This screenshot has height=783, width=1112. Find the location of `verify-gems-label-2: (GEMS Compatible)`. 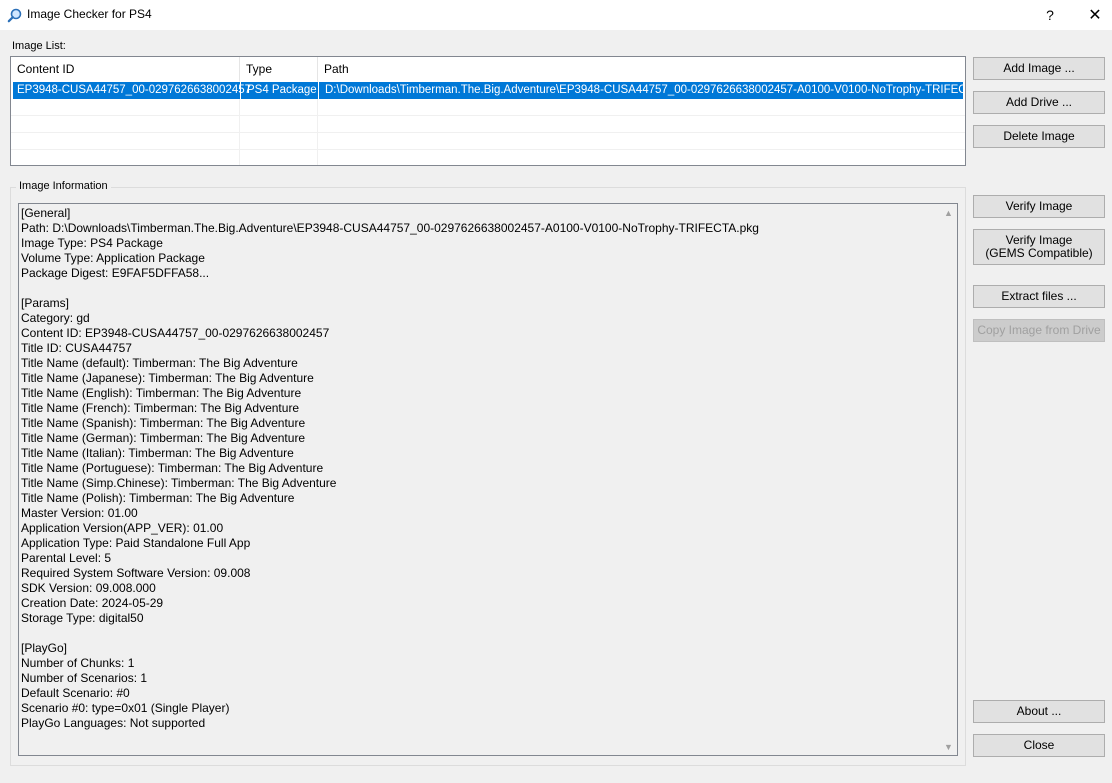

verify-gems-label-2: (GEMS Compatible) is located at coordinates (1039, 253).